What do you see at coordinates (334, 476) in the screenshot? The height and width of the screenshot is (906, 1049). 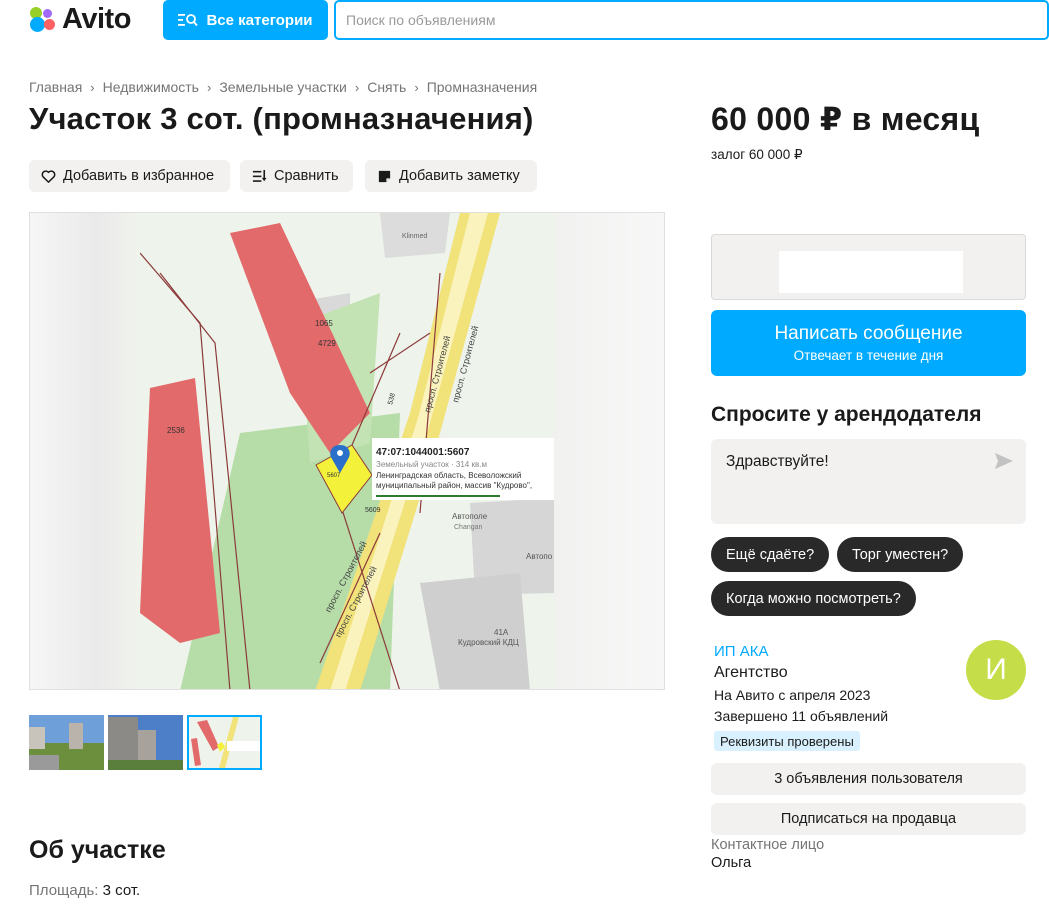 I see `num-5607-label: 5607` at bounding box center [334, 476].